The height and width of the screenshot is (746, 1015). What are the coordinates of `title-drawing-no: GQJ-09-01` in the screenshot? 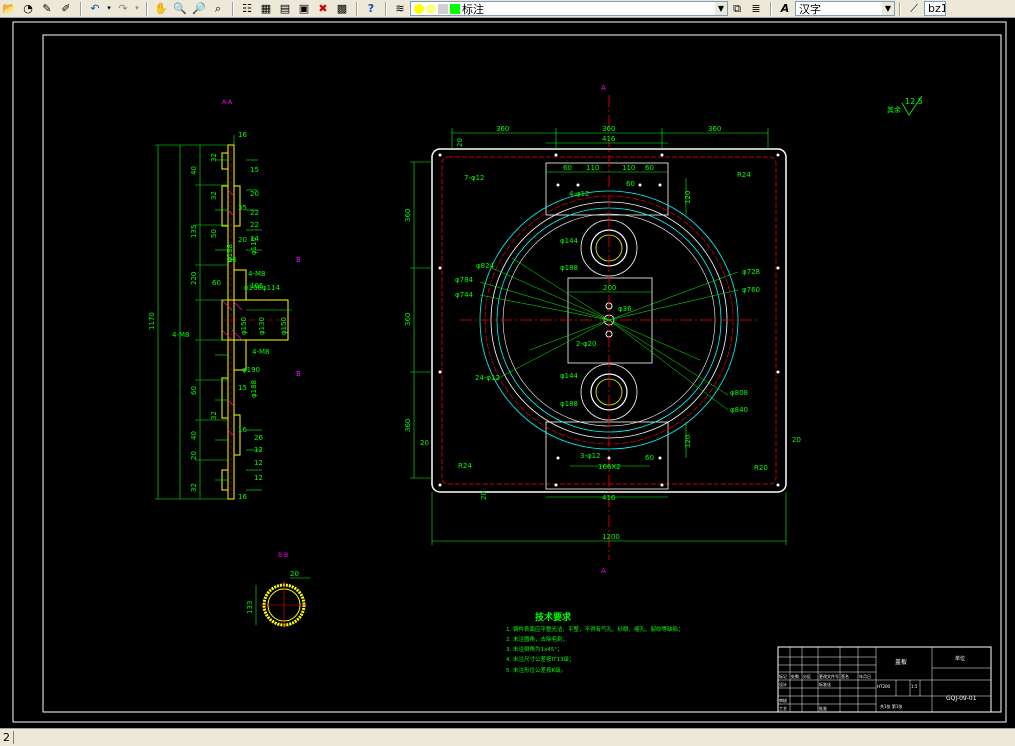 It's located at (961, 698).